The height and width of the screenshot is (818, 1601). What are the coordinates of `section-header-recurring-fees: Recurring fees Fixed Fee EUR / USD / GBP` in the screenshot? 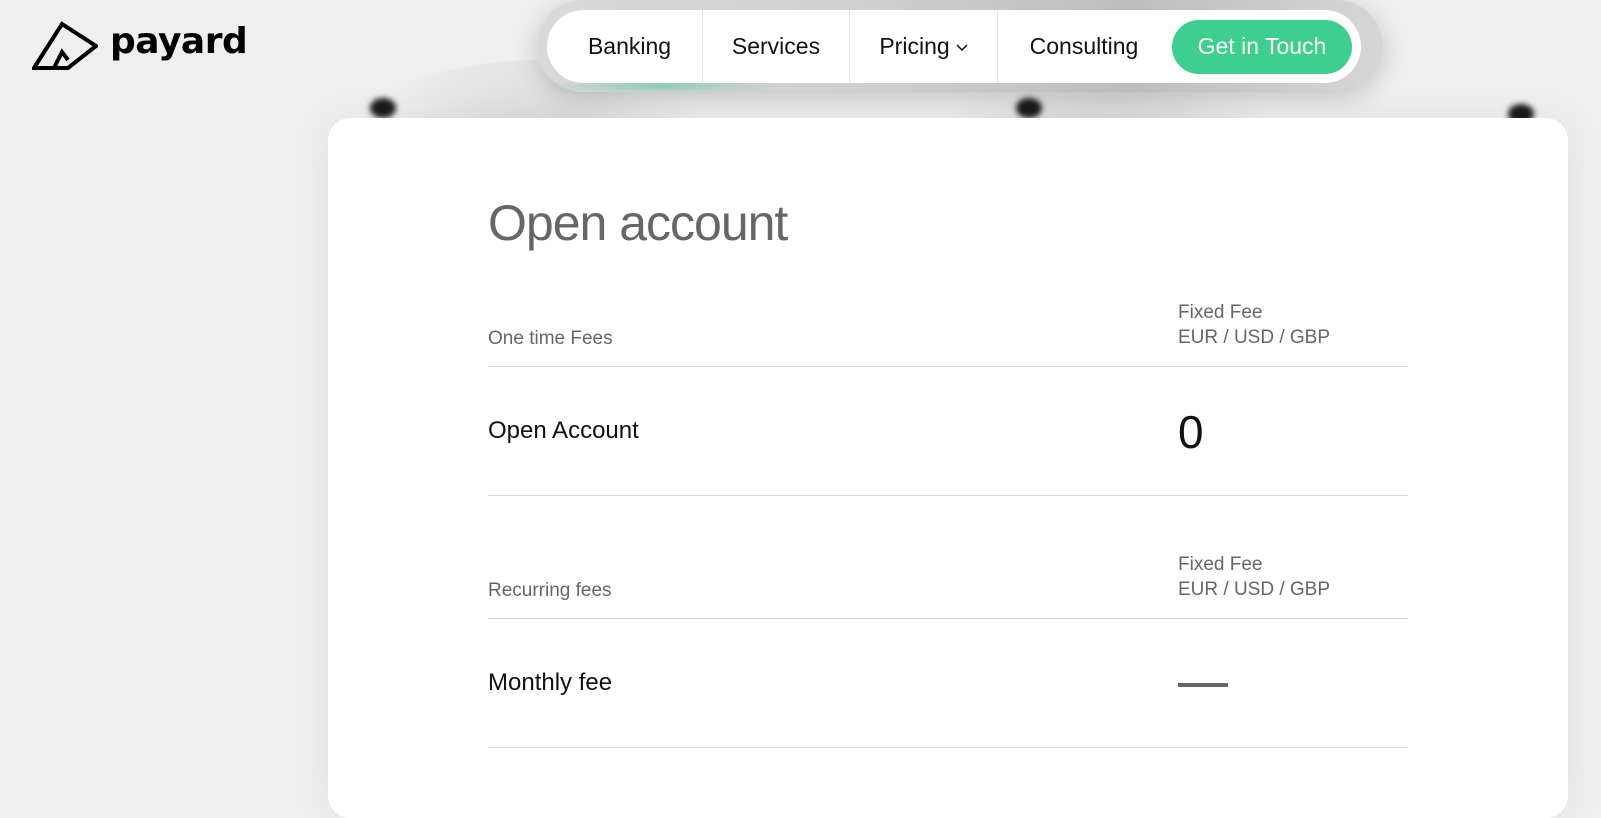 It's located at (948, 586).